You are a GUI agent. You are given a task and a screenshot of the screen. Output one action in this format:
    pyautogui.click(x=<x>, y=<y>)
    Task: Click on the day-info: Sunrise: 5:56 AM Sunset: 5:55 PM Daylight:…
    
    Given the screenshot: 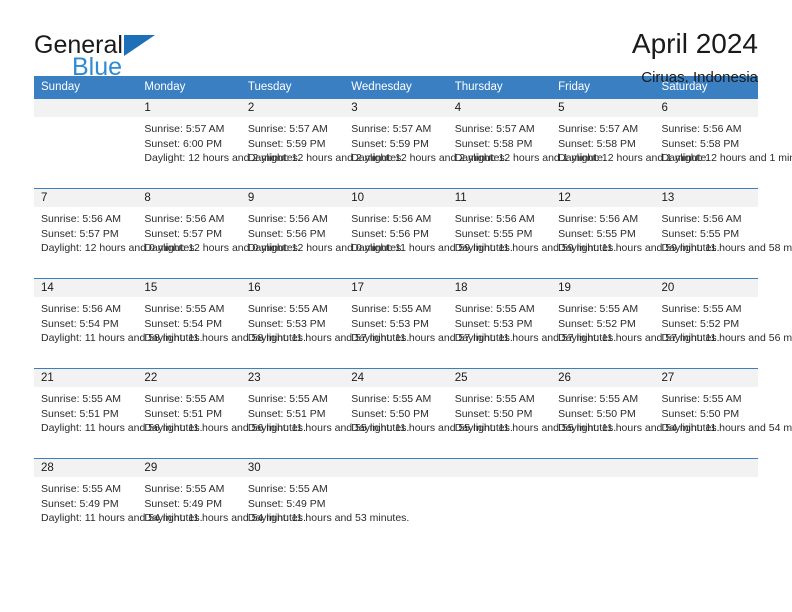 What is the action you would take?
    pyautogui.click(x=635, y=231)
    